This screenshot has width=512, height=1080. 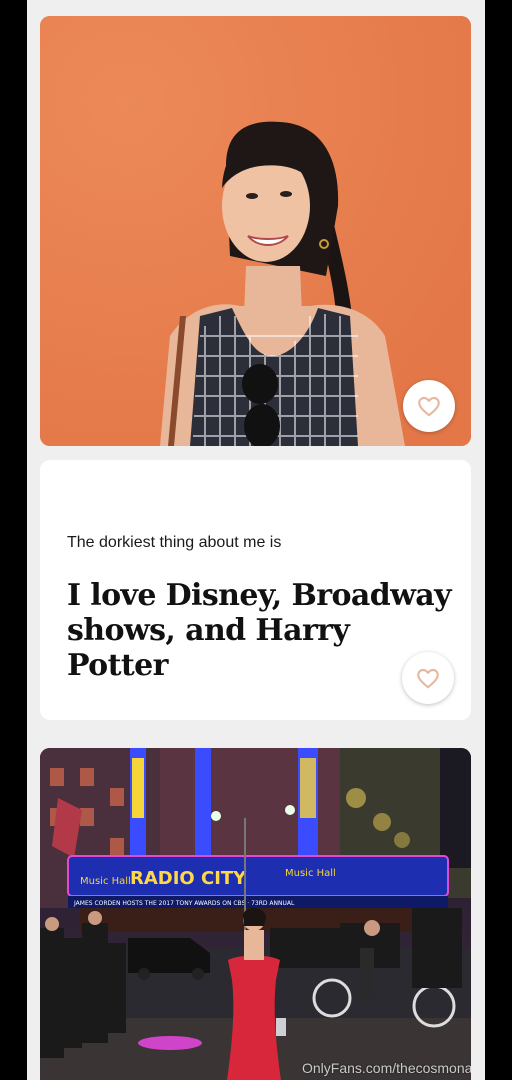 What do you see at coordinates (386, 1068) in the screenshot?
I see `watermark: OnlyFans.com/thecosmonaut` at bounding box center [386, 1068].